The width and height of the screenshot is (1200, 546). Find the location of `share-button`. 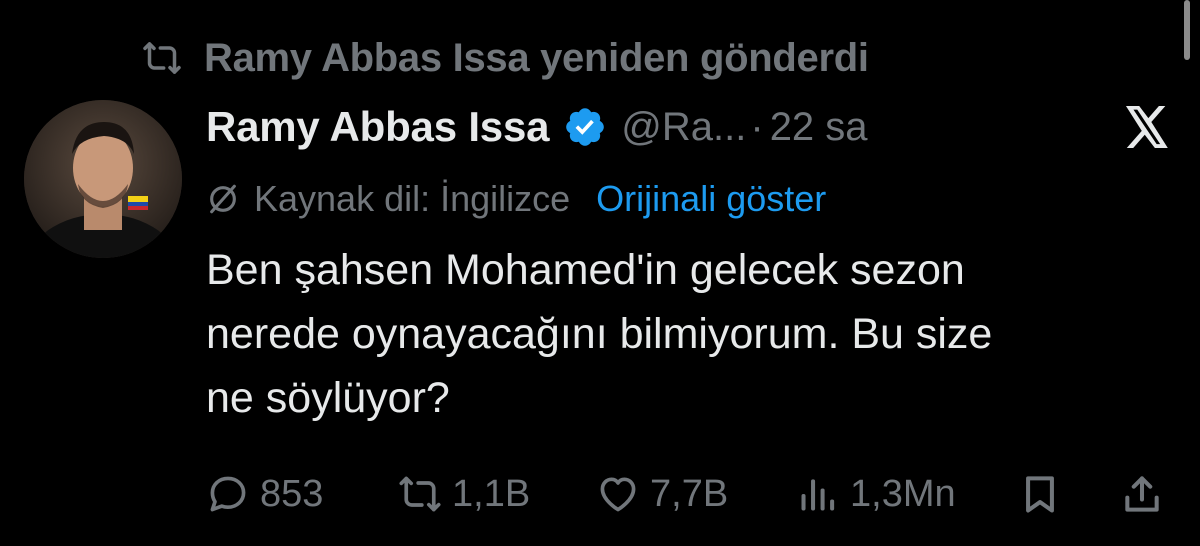

share-button is located at coordinates (1142, 494).